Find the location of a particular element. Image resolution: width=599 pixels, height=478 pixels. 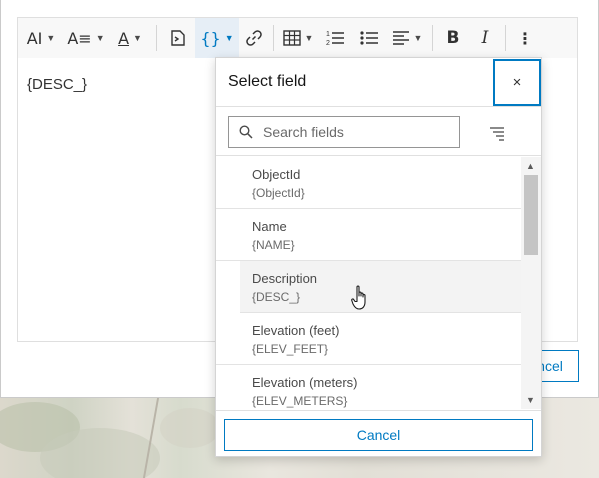

scroll-thumb is located at coordinates (531, 215).